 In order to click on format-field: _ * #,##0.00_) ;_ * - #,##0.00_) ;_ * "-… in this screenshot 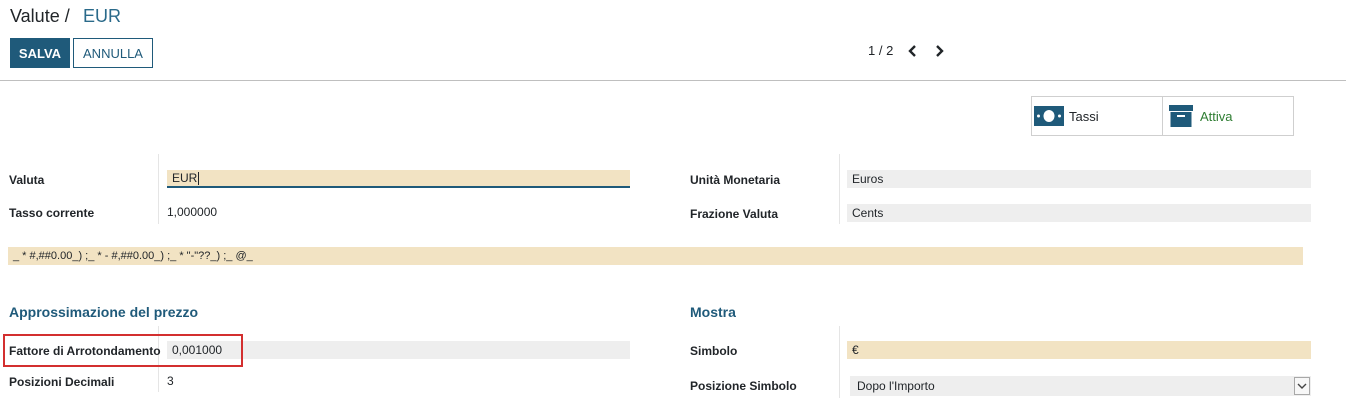, I will do `click(655, 256)`.